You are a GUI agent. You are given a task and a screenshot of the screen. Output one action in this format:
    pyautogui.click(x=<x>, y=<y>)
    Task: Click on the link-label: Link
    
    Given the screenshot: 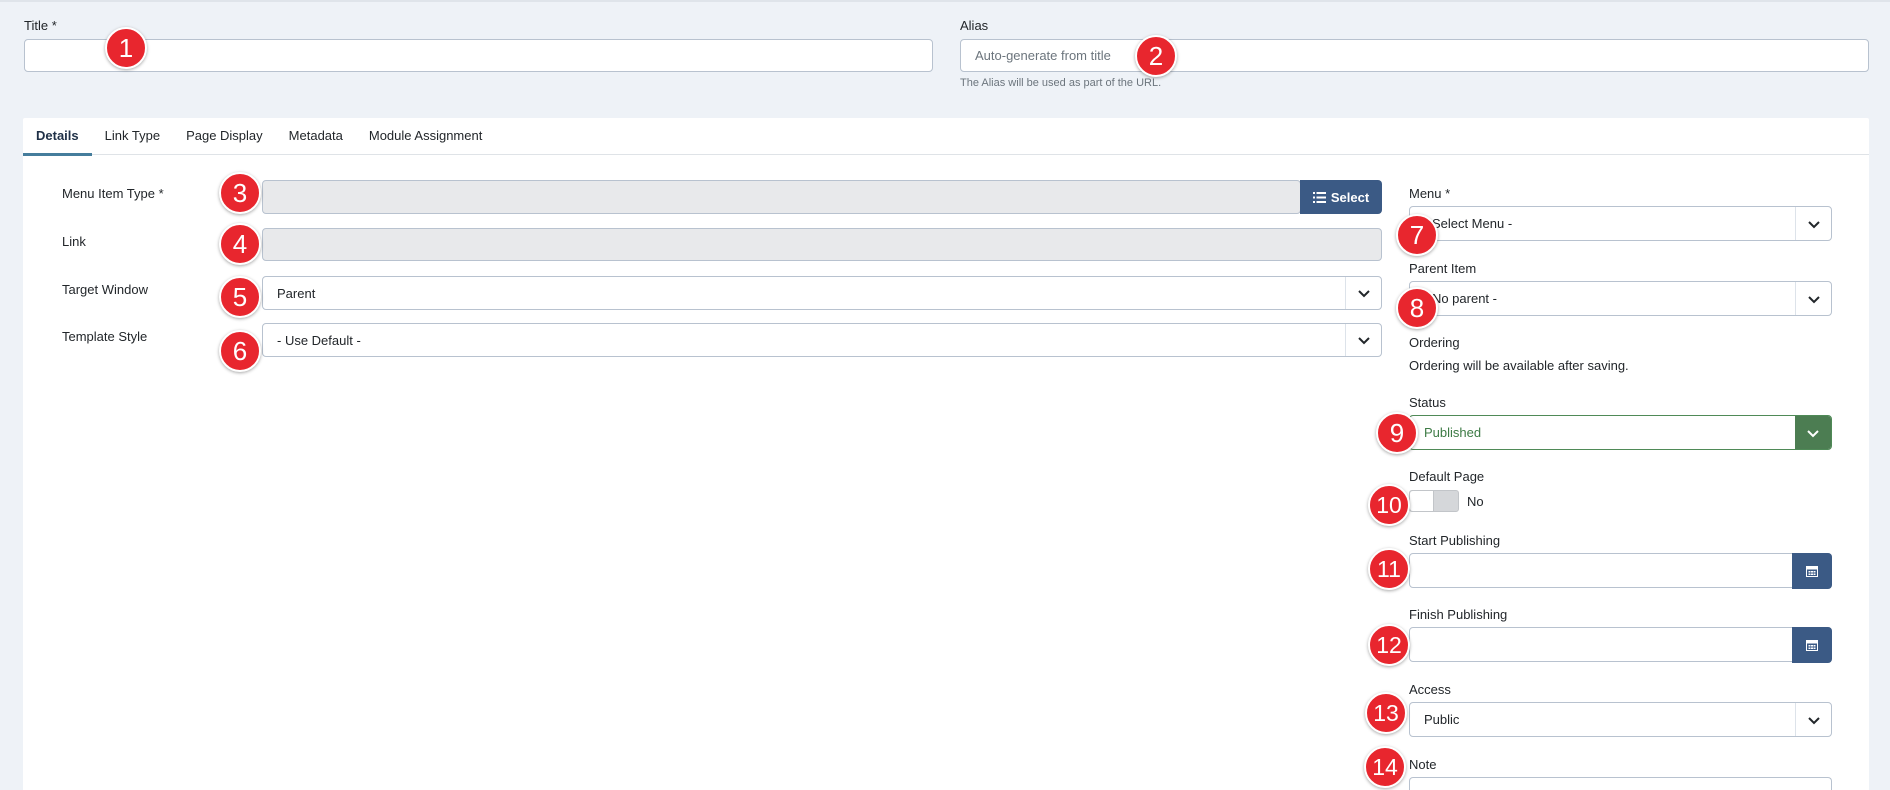 What is the action you would take?
    pyautogui.click(x=74, y=241)
    